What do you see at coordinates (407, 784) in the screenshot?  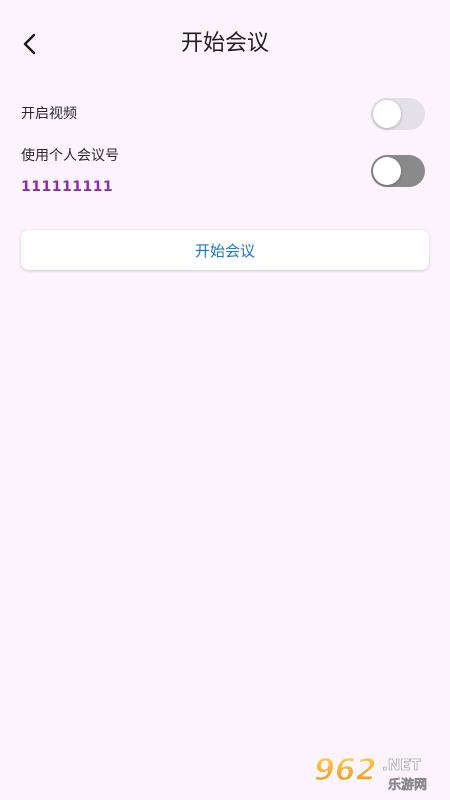 I see `watermark-subtitle: 乐游网` at bounding box center [407, 784].